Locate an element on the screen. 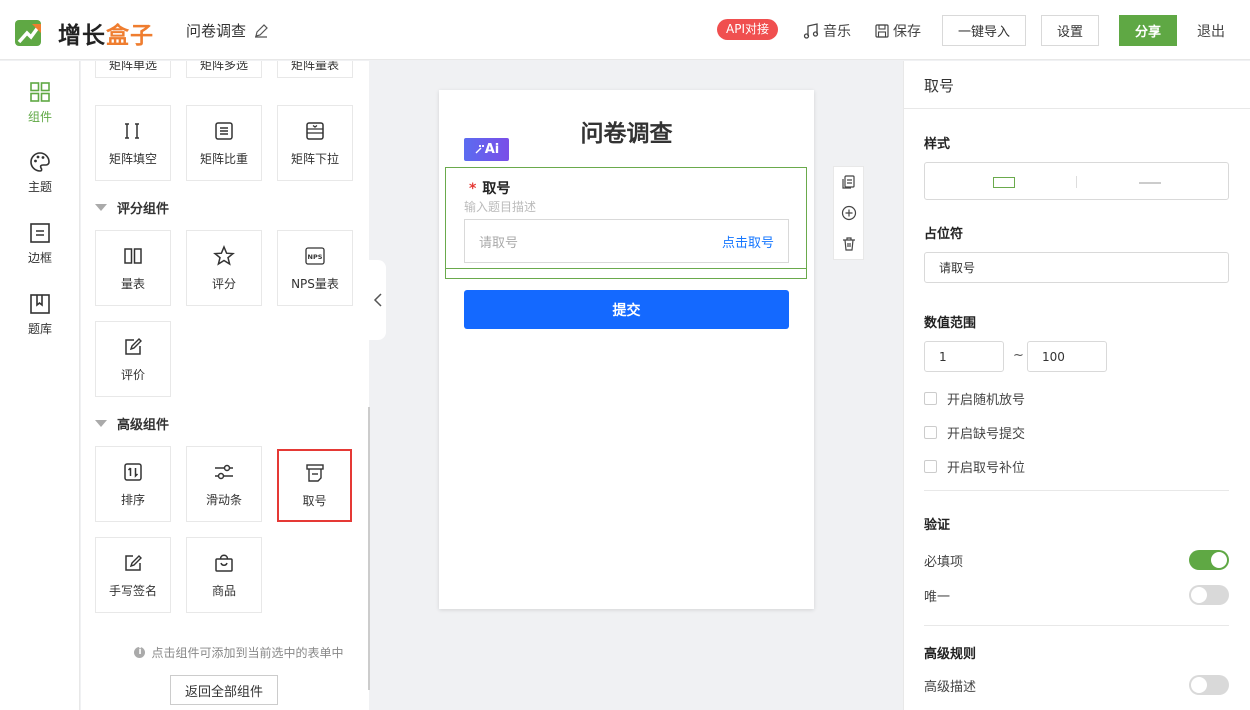 The height and width of the screenshot is (710, 1250). tile-label: 矩阵比重 is located at coordinates (223, 158).